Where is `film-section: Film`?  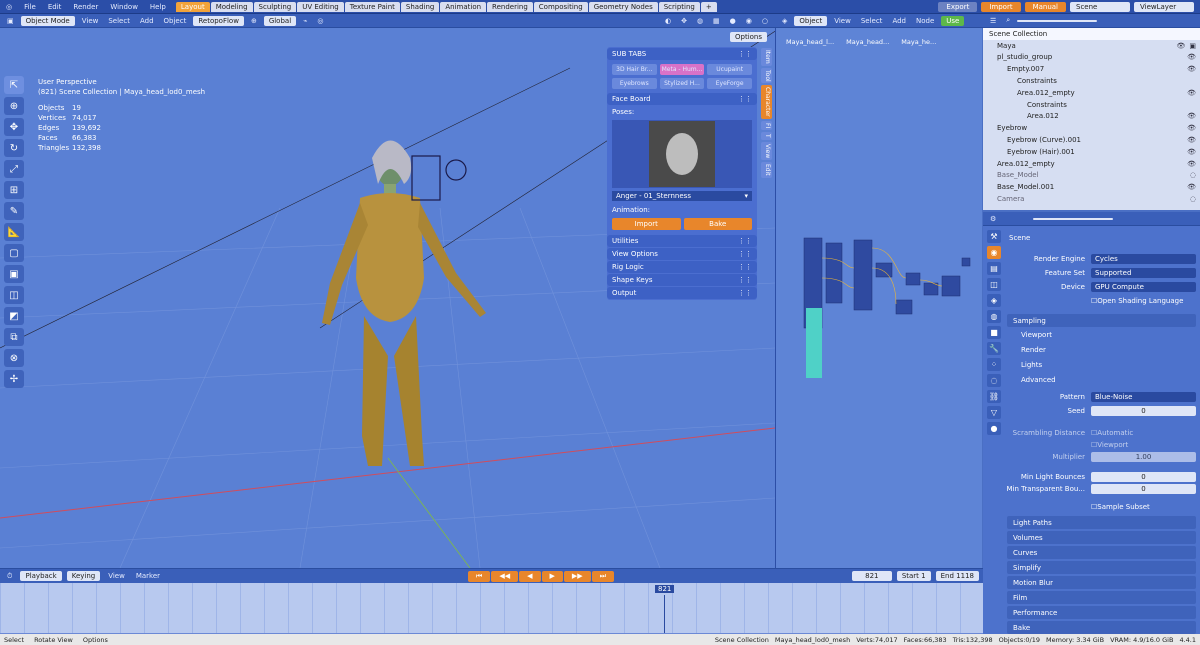
film-section: Film is located at coordinates (1101, 597).